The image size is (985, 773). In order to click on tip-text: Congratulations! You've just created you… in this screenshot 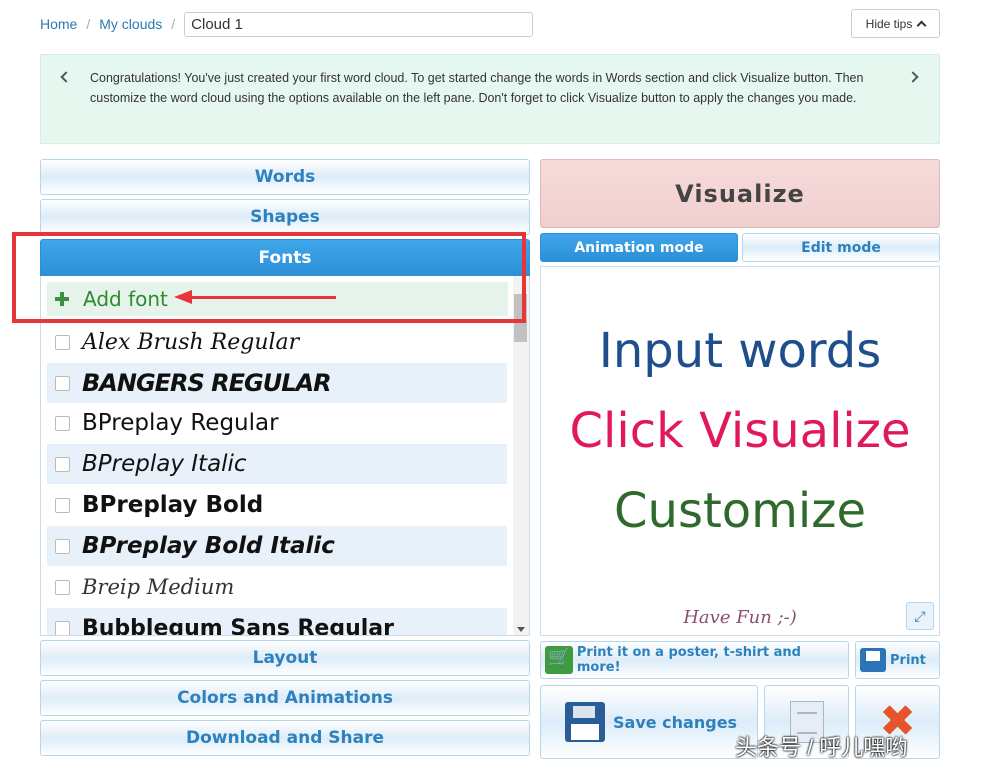, I will do `click(477, 88)`.